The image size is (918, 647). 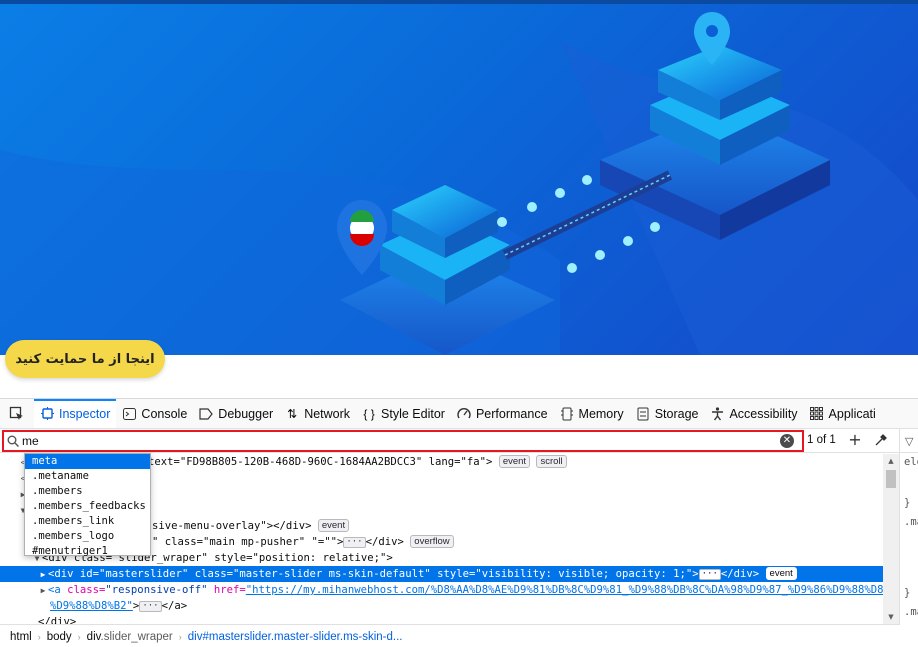 What do you see at coordinates (882, 441) in the screenshot?
I see `eyedropper-icon` at bounding box center [882, 441].